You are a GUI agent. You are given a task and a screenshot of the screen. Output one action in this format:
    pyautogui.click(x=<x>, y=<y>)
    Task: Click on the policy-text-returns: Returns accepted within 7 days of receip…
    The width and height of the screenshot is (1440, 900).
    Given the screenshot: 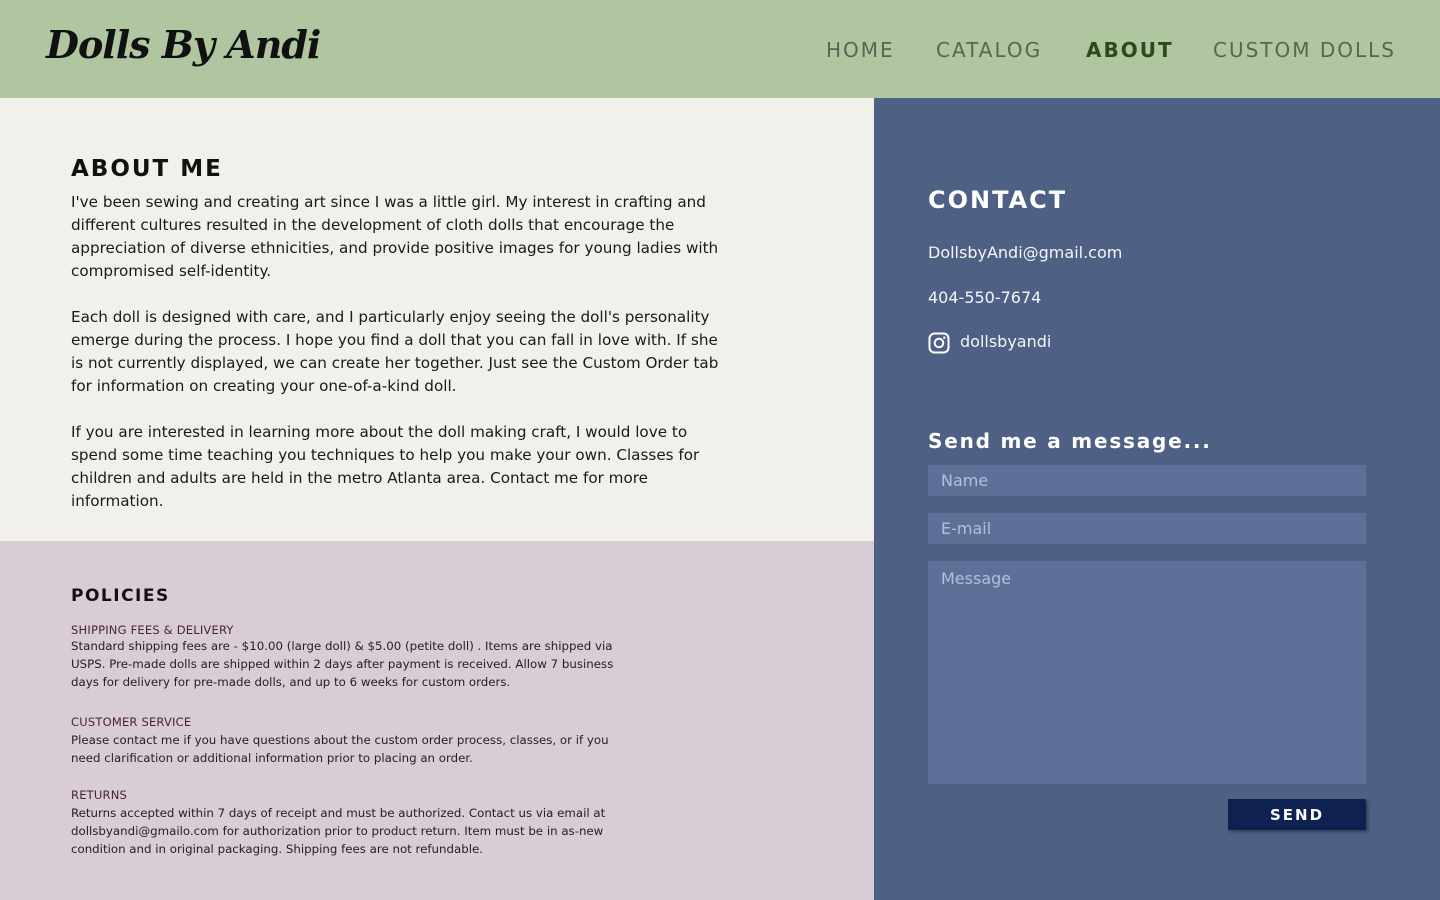 What is the action you would take?
    pyautogui.click(x=338, y=831)
    